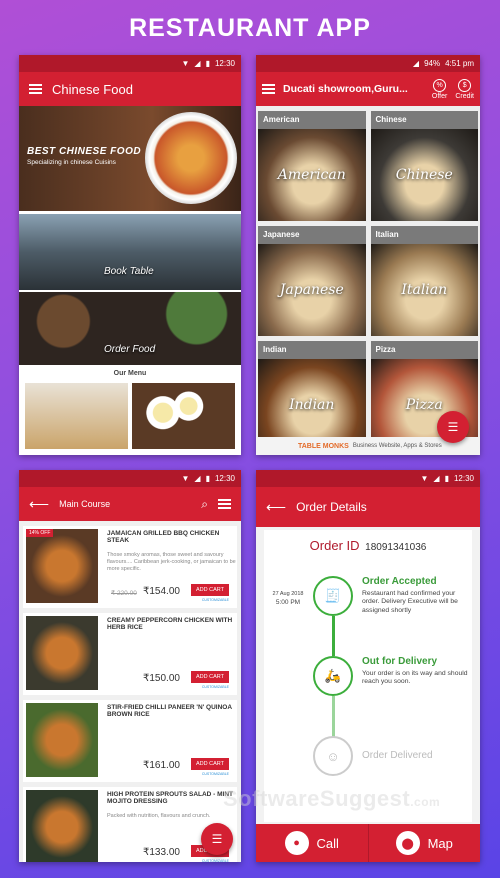  I want to click on menu-item-eggs, so click(183, 416).